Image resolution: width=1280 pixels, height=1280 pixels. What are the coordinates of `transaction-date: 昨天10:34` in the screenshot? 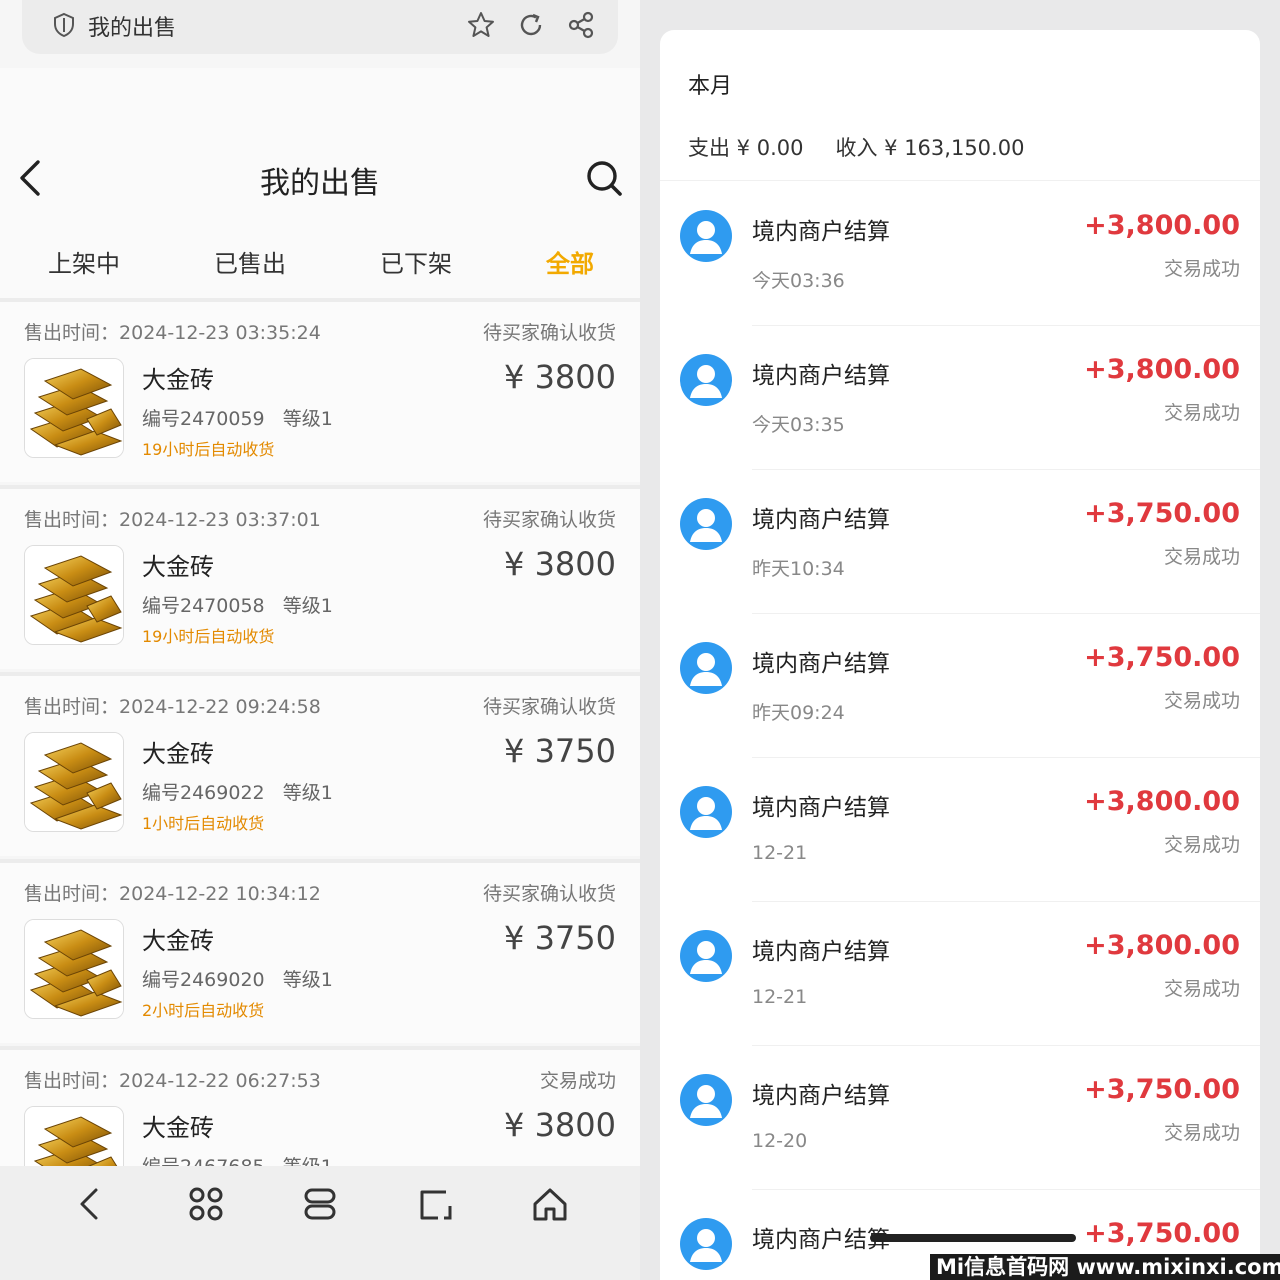 It's located at (798, 569).